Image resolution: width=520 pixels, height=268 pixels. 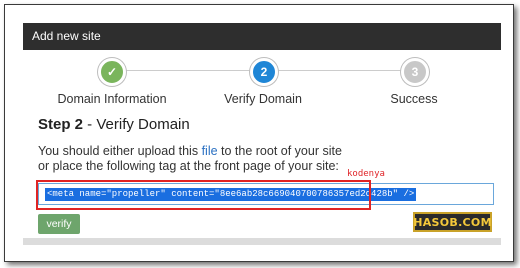 I want to click on step-title: Step 2 - Verify Domain, so click(x=114, y=124).